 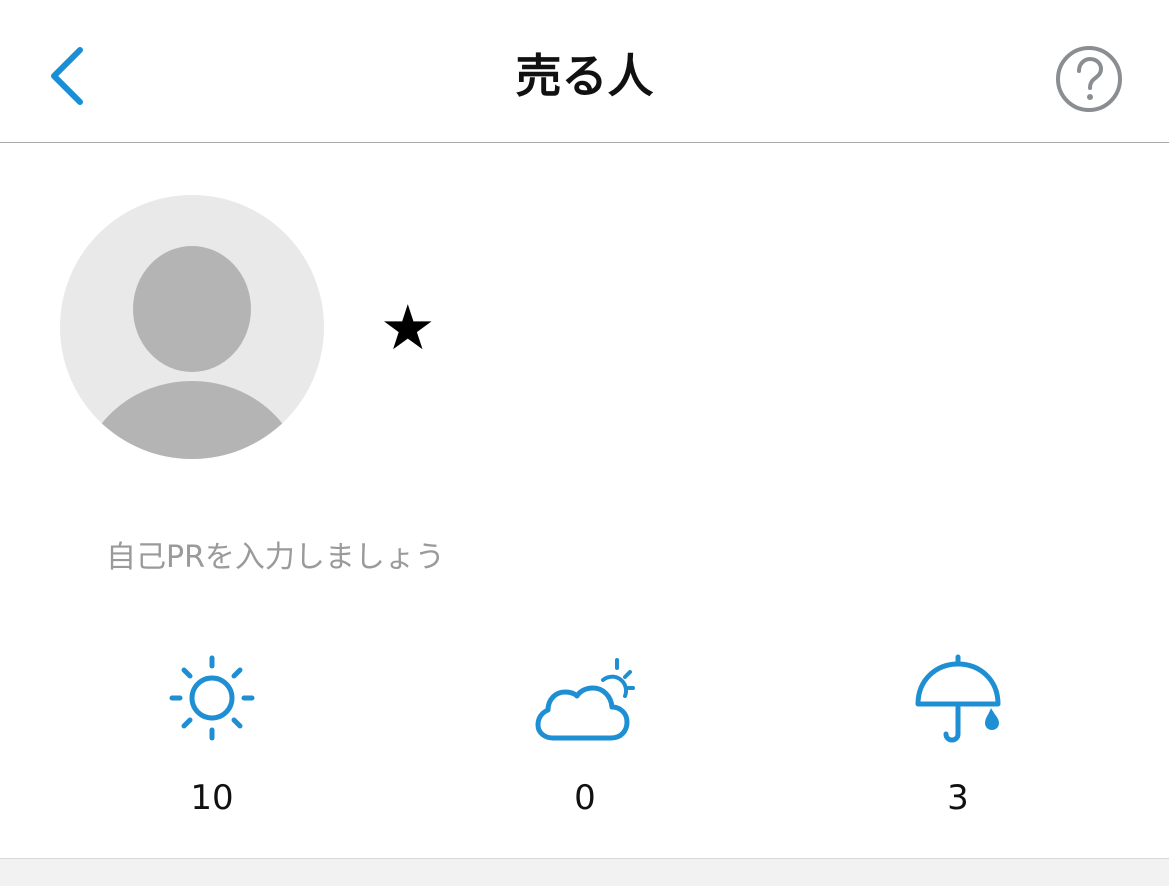 I want to click on chevron-left-icon, so click(x=67, y=76).